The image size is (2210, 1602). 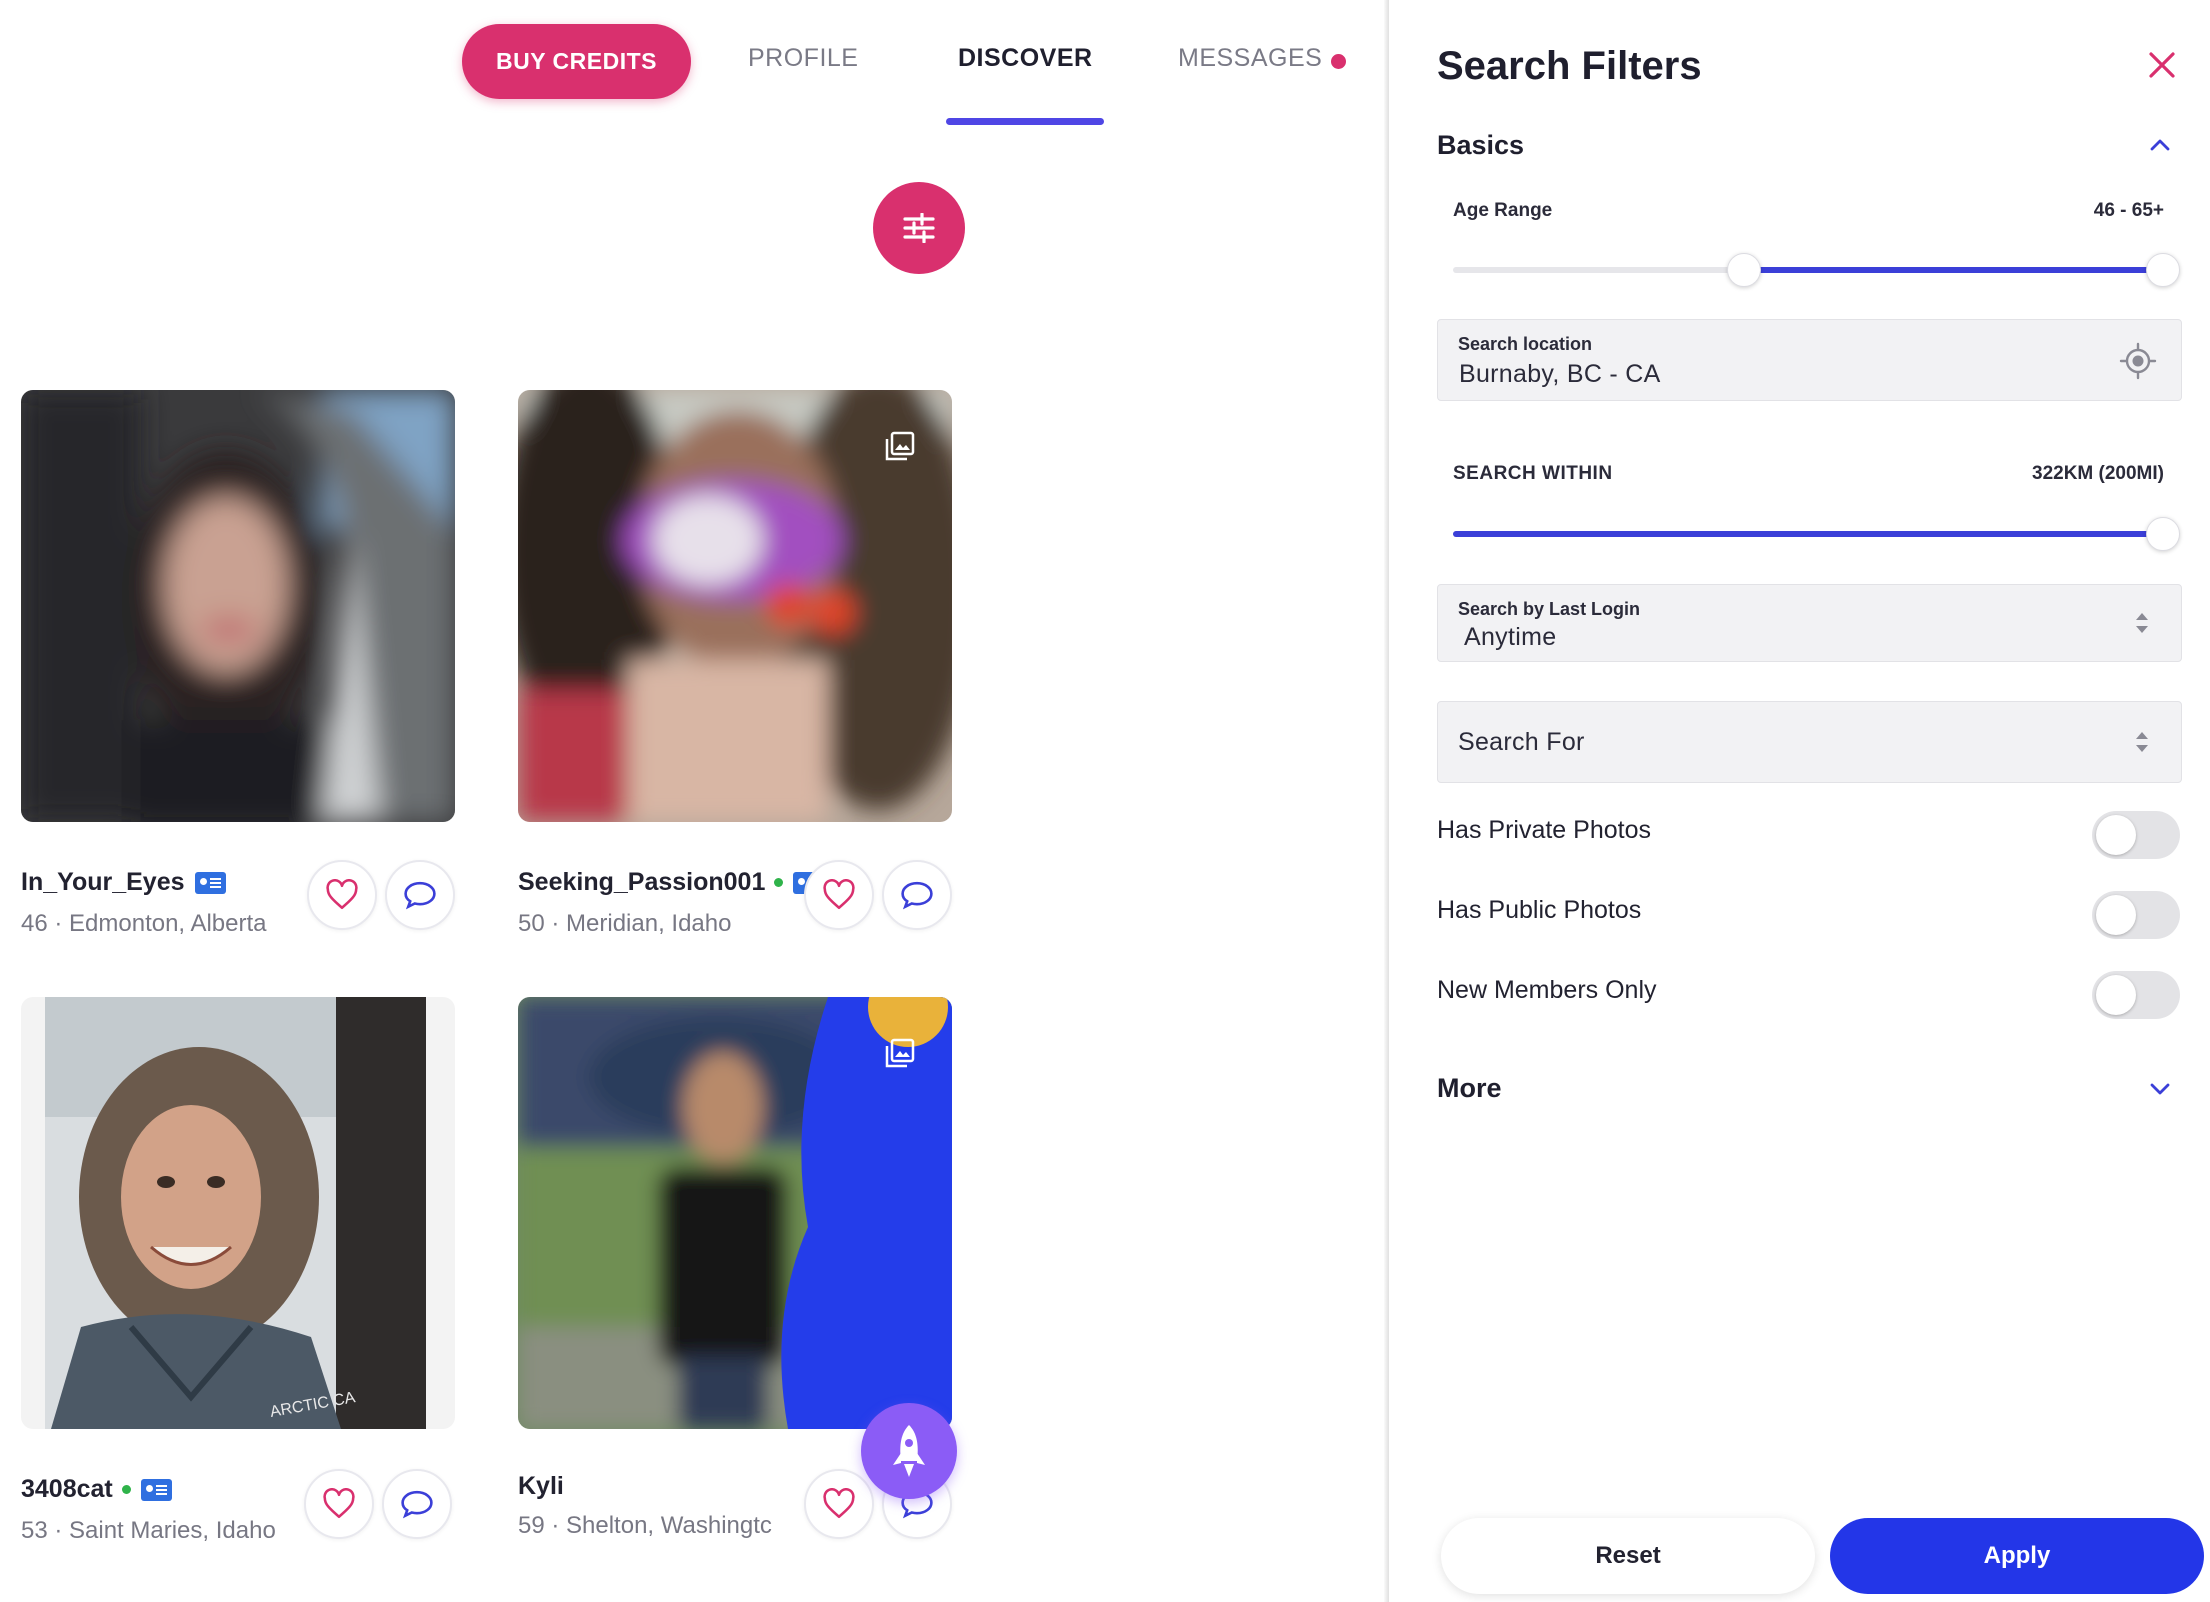 What do you see at coordinates (1025, 58) in the screenshot?
I see `tab-discover: DISCOVER` at bounding box center [1025, 58].